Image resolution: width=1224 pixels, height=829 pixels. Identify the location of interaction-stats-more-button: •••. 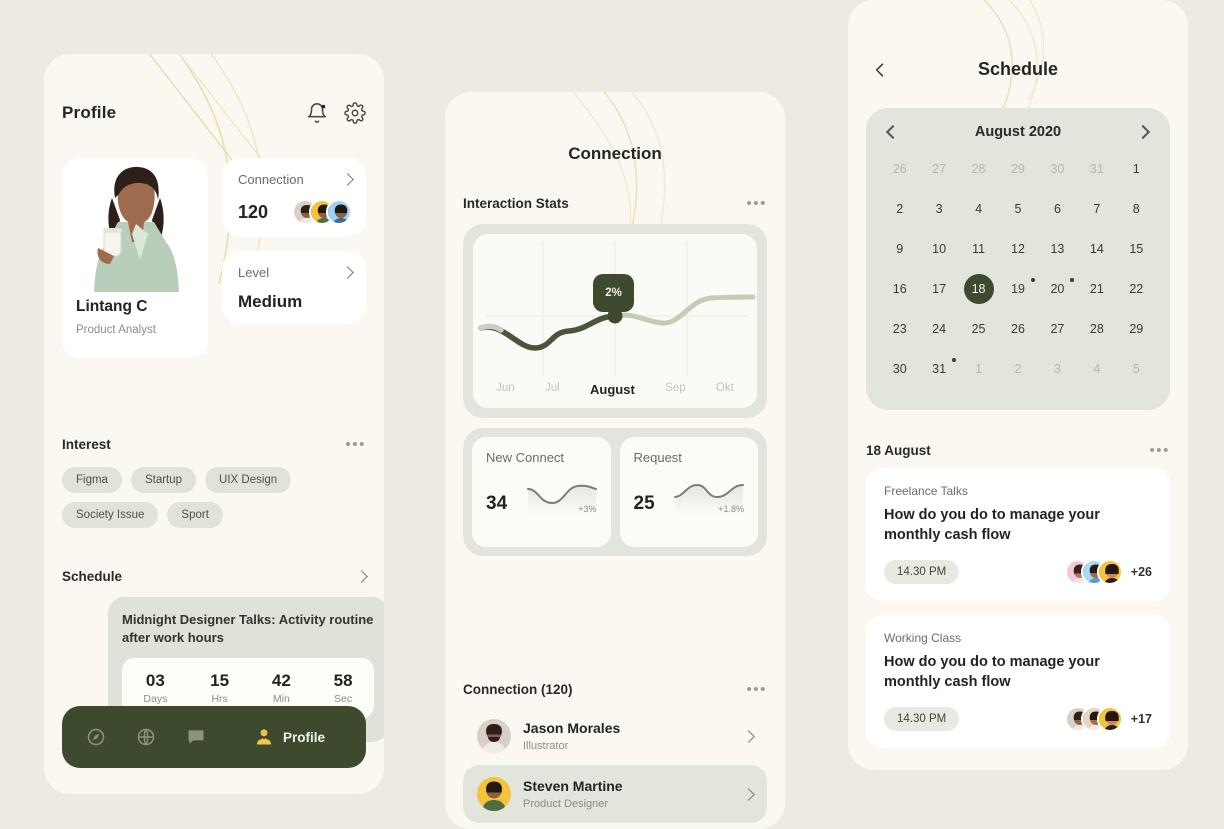
(756, 203).